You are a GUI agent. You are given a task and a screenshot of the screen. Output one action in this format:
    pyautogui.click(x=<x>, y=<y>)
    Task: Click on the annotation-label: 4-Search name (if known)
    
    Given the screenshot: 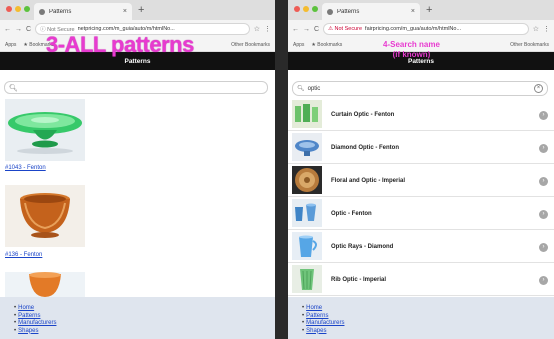 What is the action you would take?
    pyautogui.click(x=411, y=50)
    